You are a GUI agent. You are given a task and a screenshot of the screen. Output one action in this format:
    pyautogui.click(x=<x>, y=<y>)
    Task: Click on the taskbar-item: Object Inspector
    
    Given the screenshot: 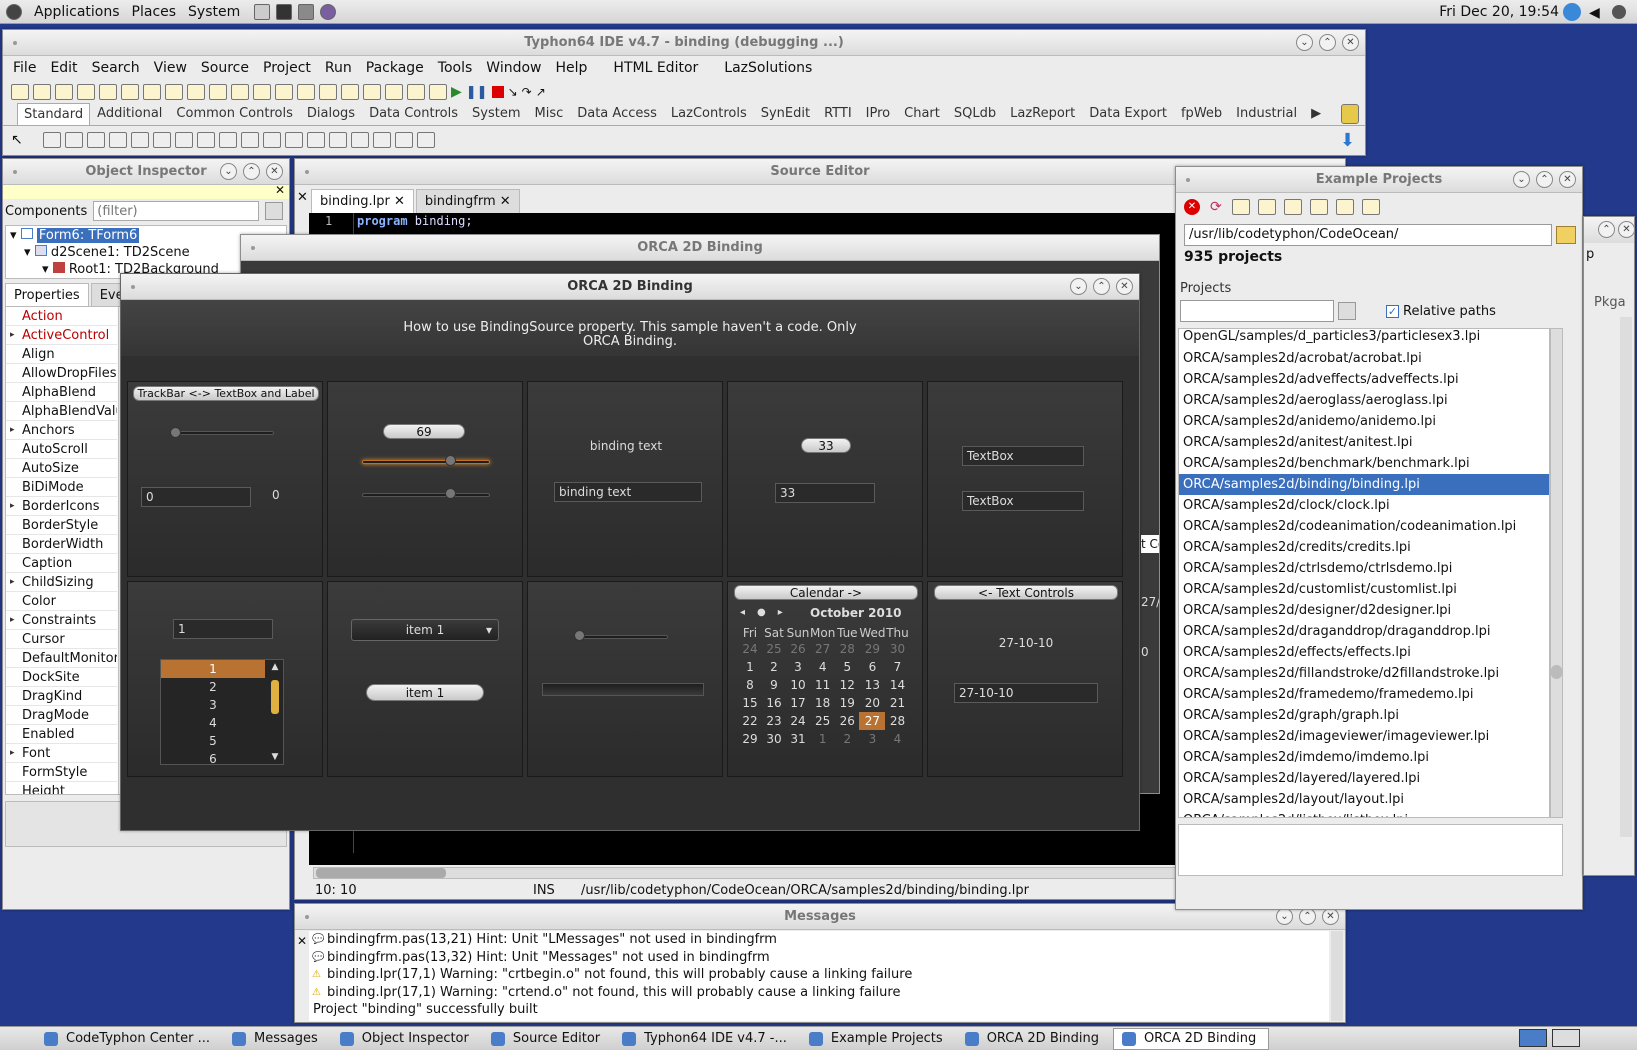 What is the action you would take?
    pyautogui.click(x=406, y=1039)
    